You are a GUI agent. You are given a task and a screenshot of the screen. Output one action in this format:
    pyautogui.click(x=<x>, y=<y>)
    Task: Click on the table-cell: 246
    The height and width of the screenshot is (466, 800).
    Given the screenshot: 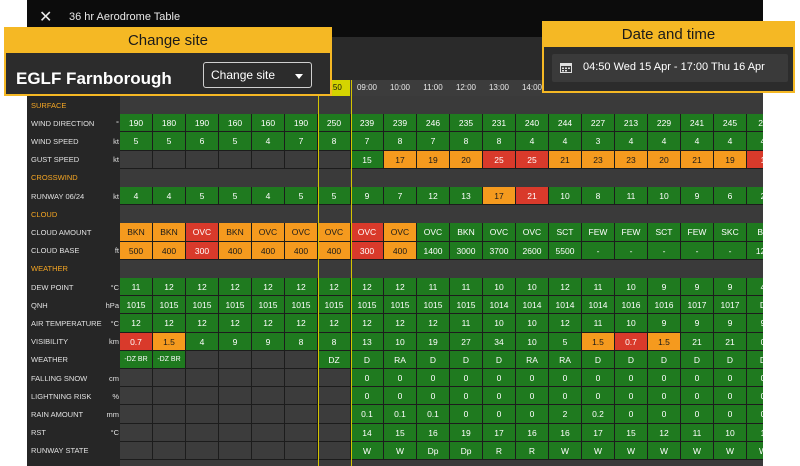 What is the action you would take?
    pyautogui.click(x=433, y=123)
    